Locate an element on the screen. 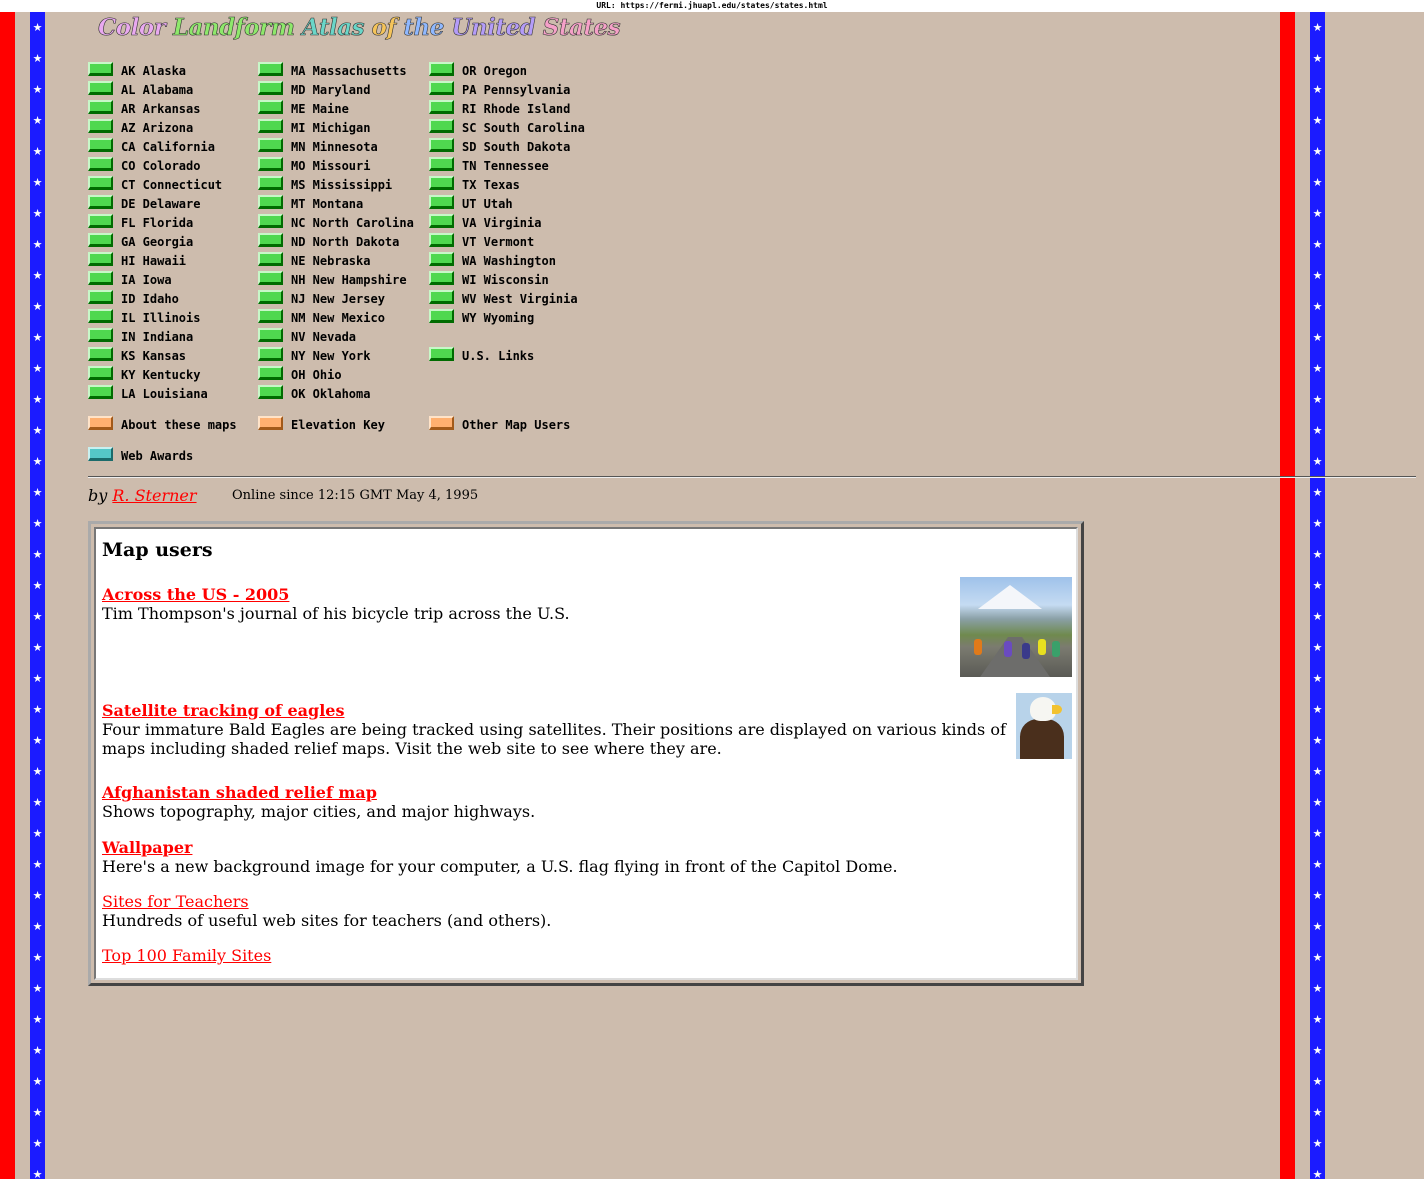  state-link: PA Pennsylvania is located at coordinates (507, 89).